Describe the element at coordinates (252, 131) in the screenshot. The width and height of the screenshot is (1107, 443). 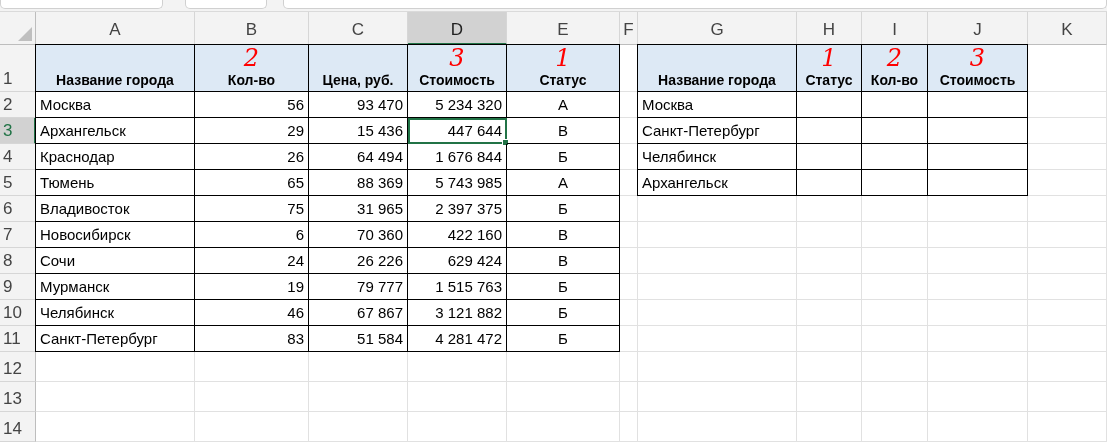
I see `table-cell: 29` at that location.